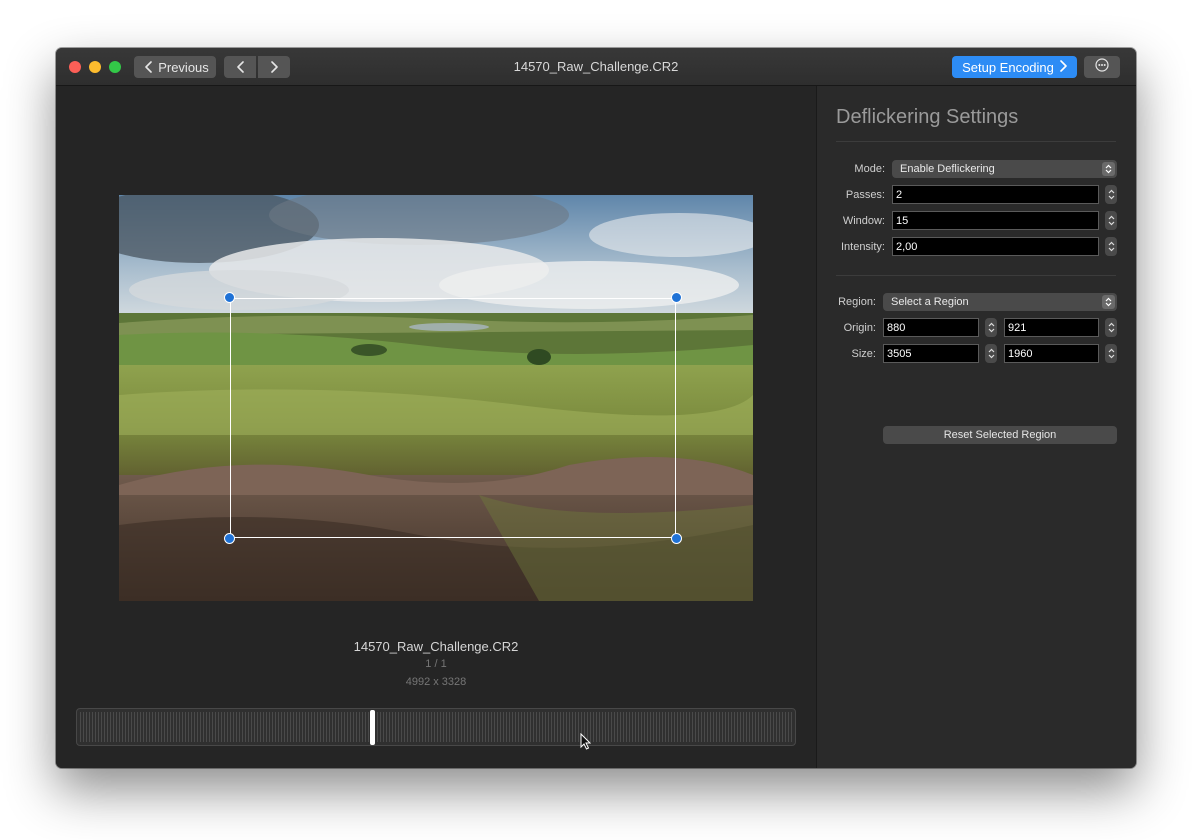 The image size is (1200, 840). Describe the element at coordinates (1008, 67) in the screenshot. I see `setup-encoding-label: Setup Encoding` at that location.